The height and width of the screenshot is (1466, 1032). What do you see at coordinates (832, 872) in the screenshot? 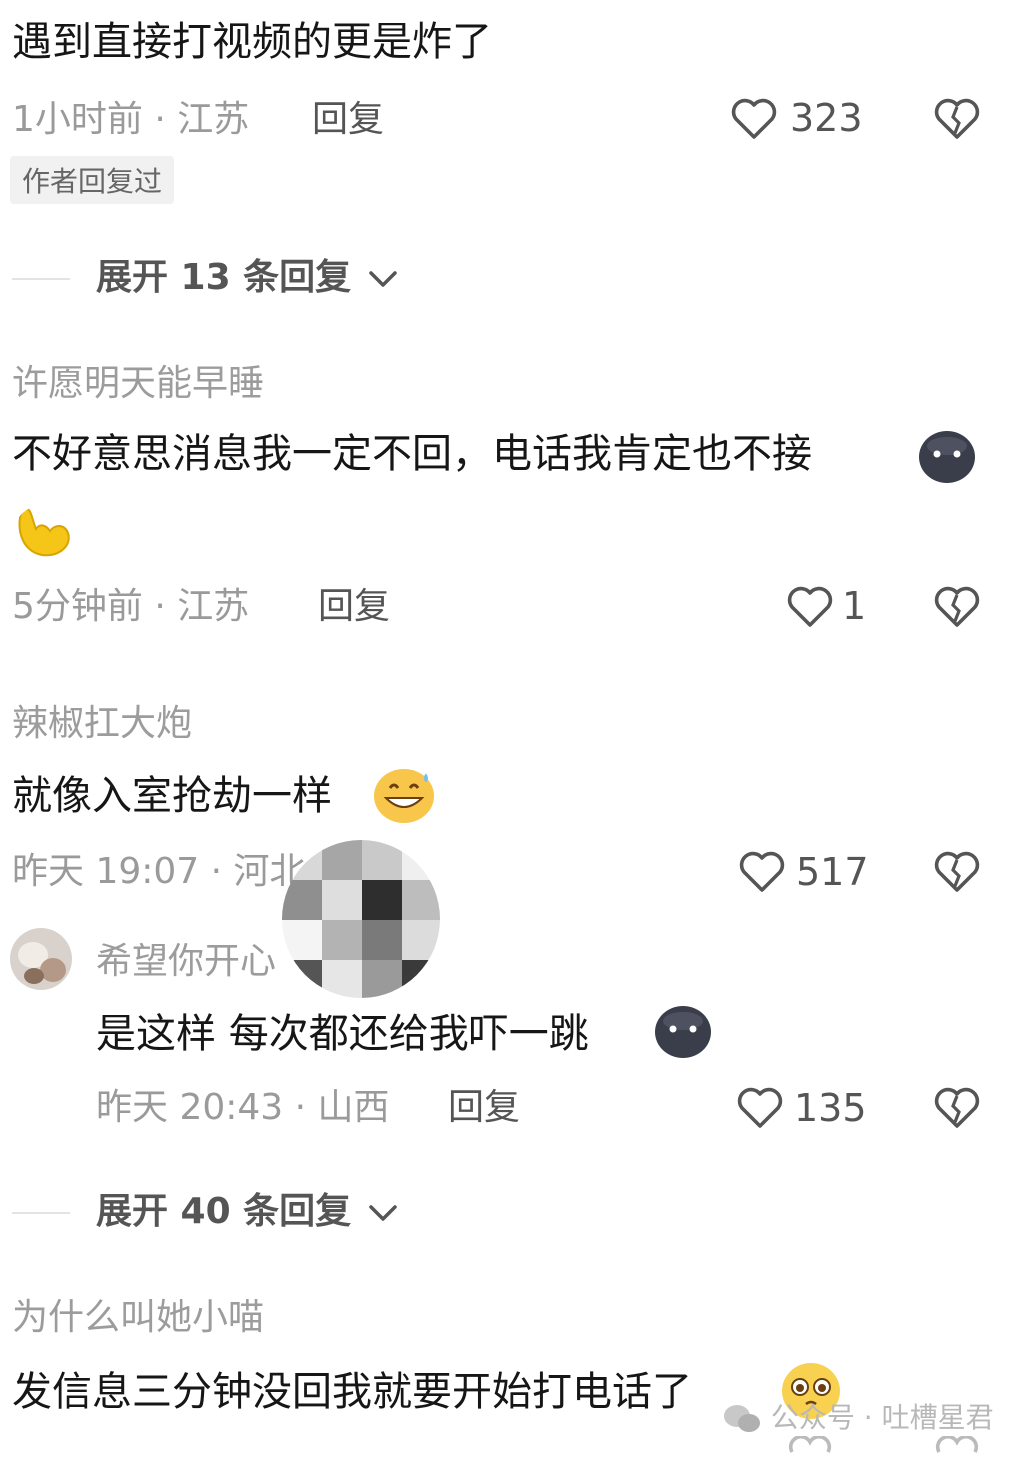
I see `like-count: 517` at bounding box center [832, 872].